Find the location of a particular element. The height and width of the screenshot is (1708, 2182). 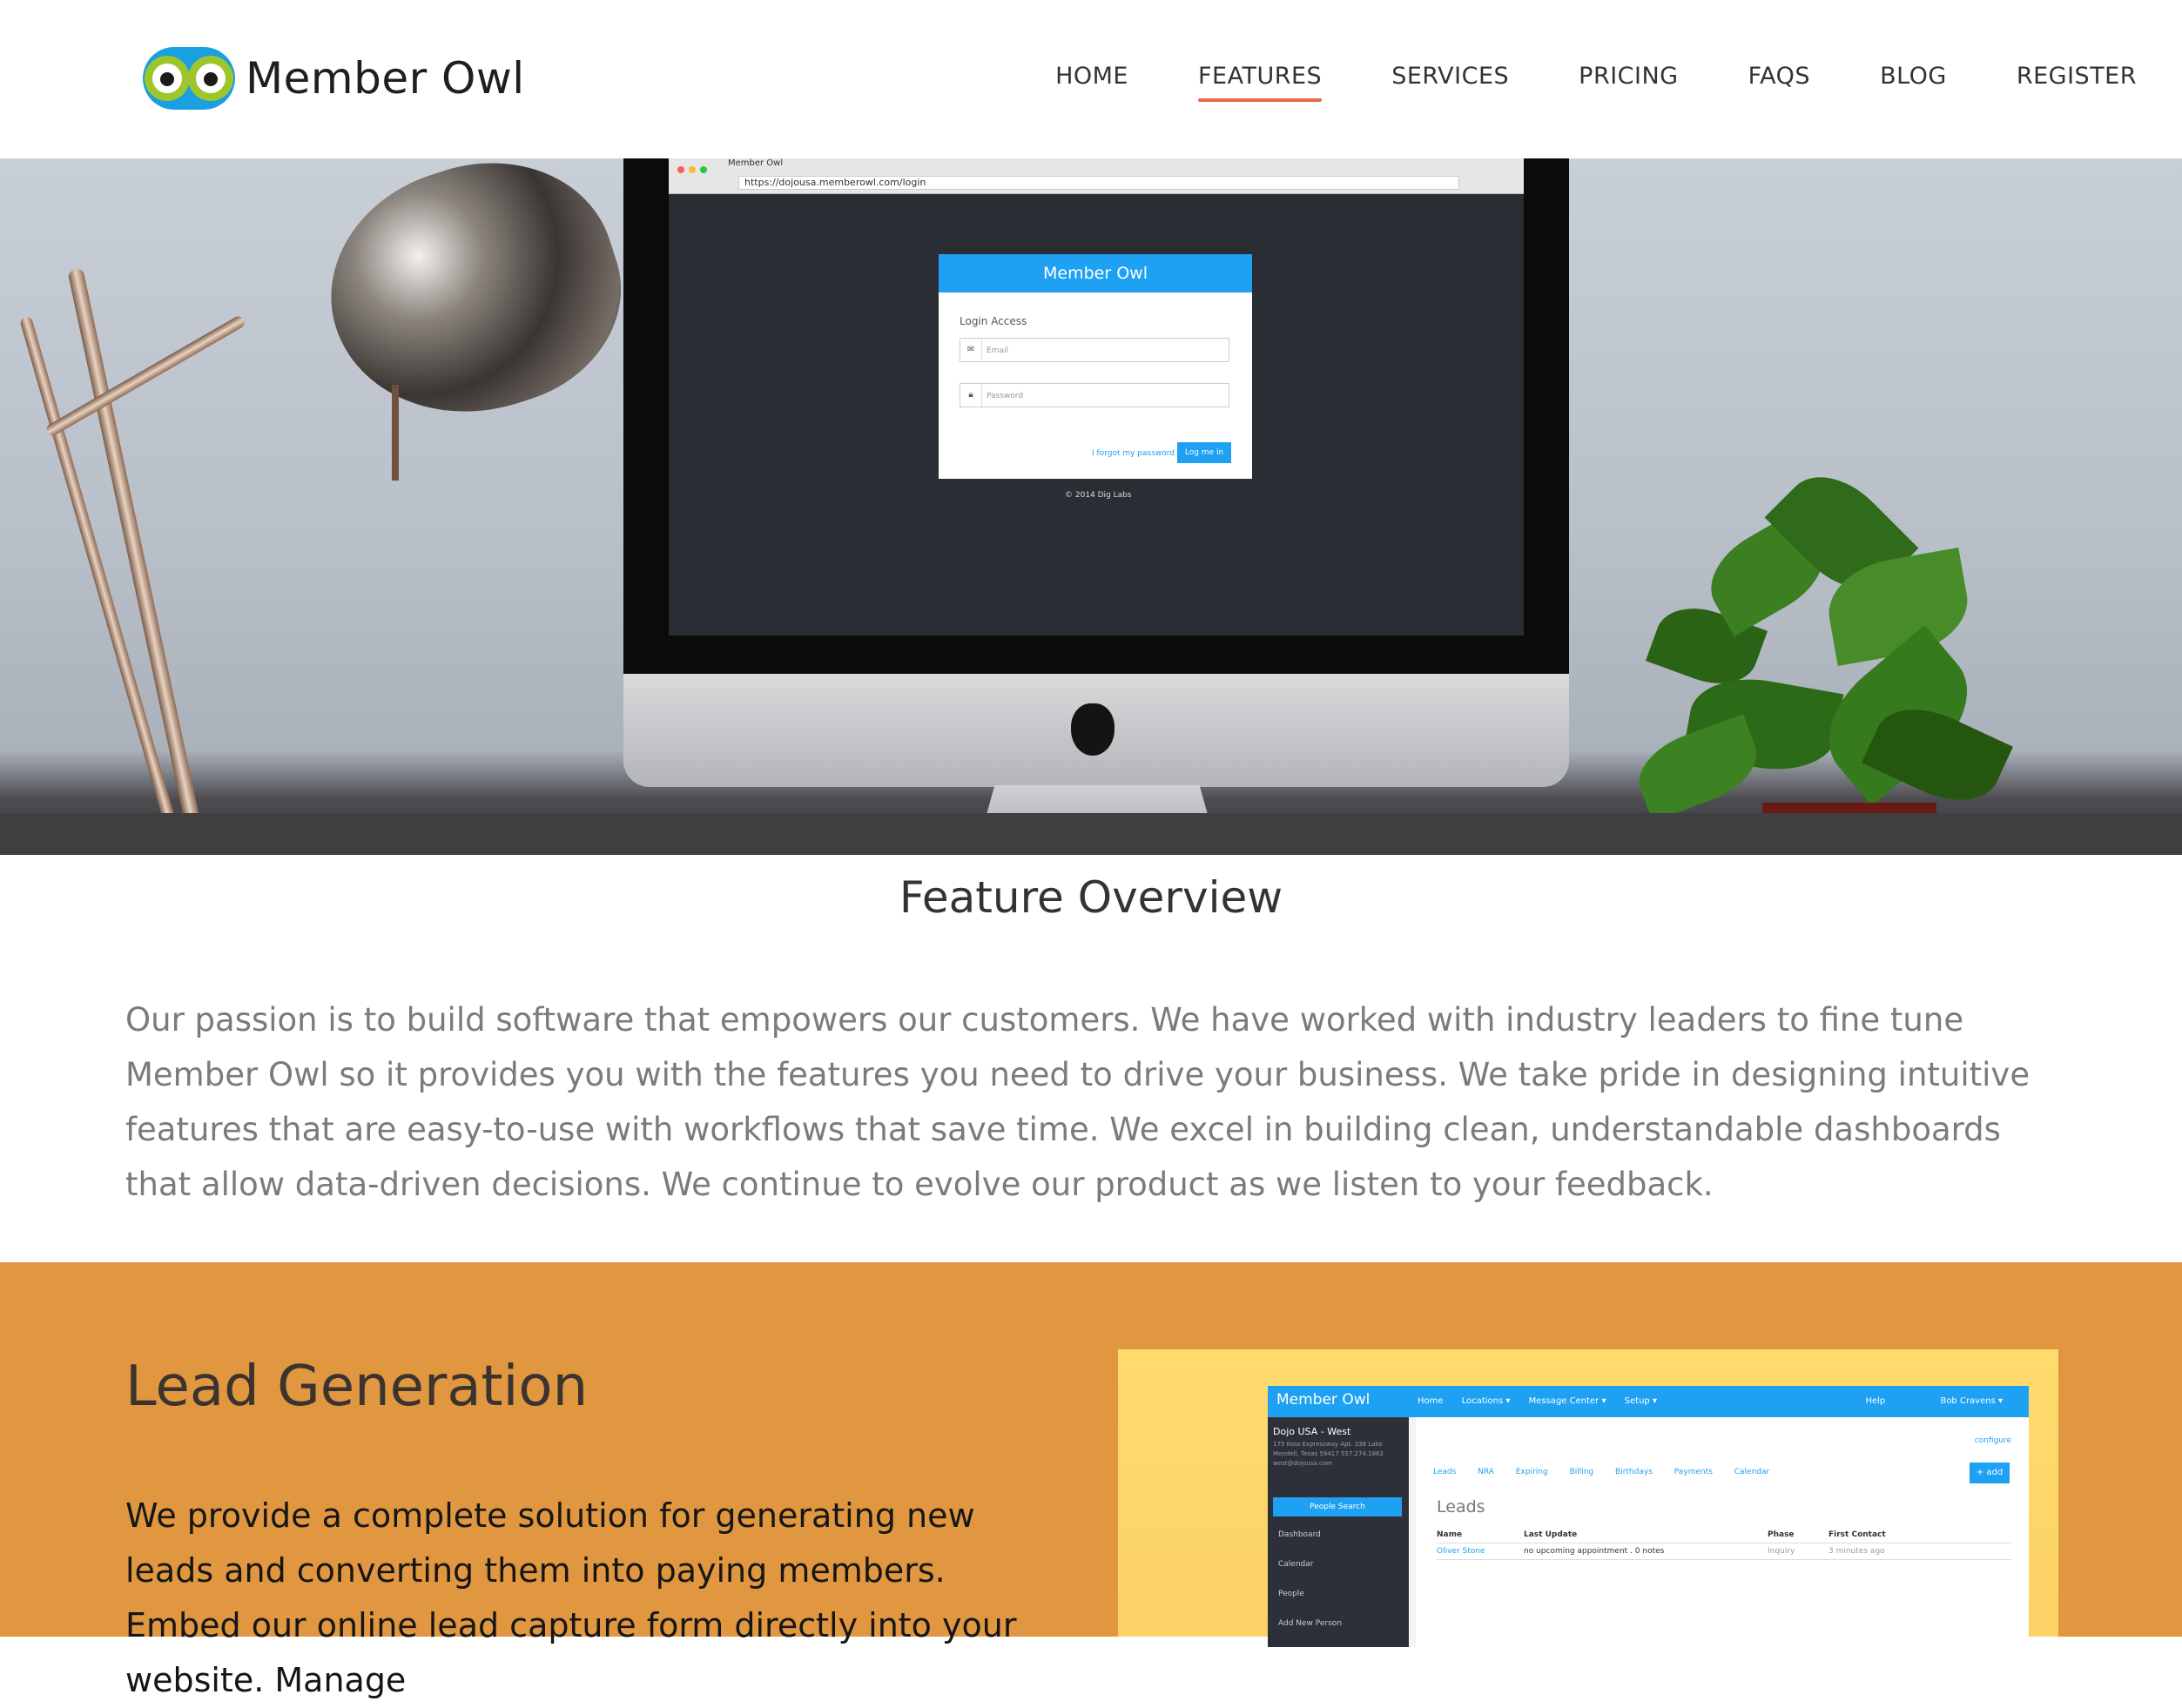

owl-logo-icon is located at coordinates (189, 78).